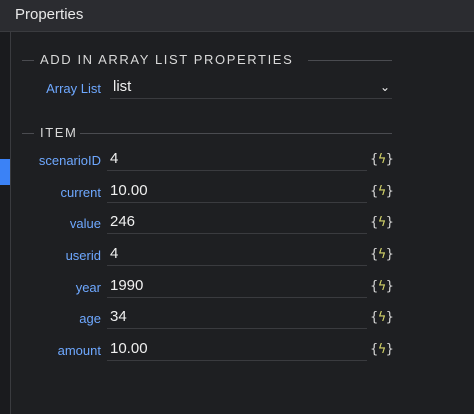 The image size is (474, 414). I want to click on property-row: amount 10.00 {ϟ}, so click(237, 351).